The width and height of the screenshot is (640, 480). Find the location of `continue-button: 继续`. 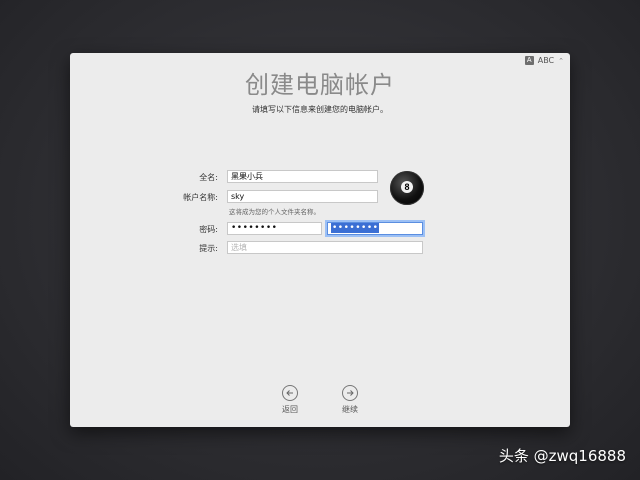

continue-button: 继续 is located at coordinates (350, 400).